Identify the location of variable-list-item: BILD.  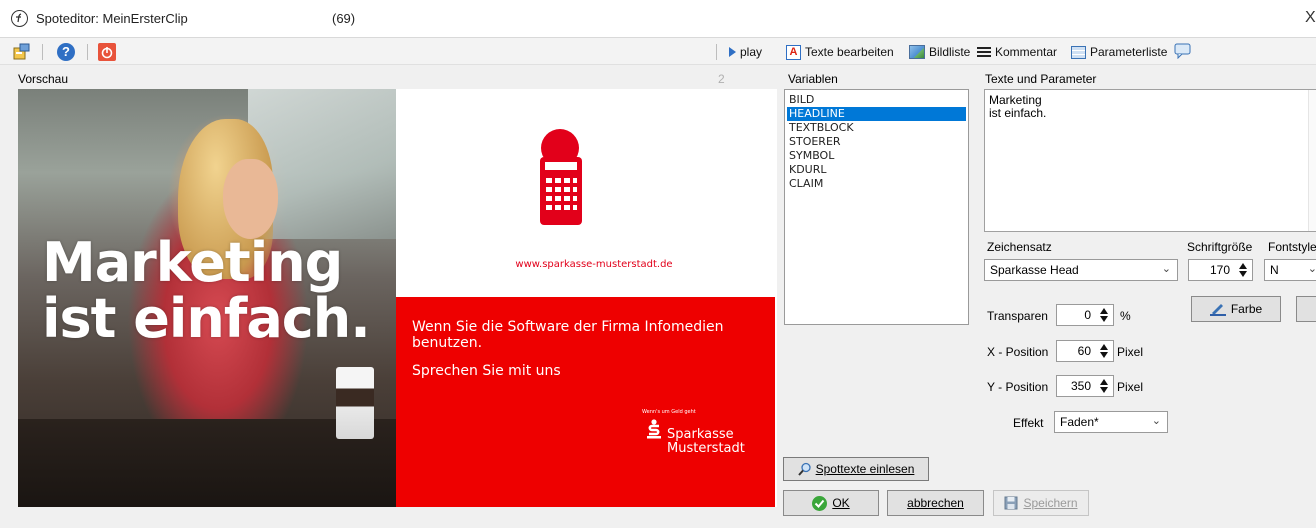
(876, 100).